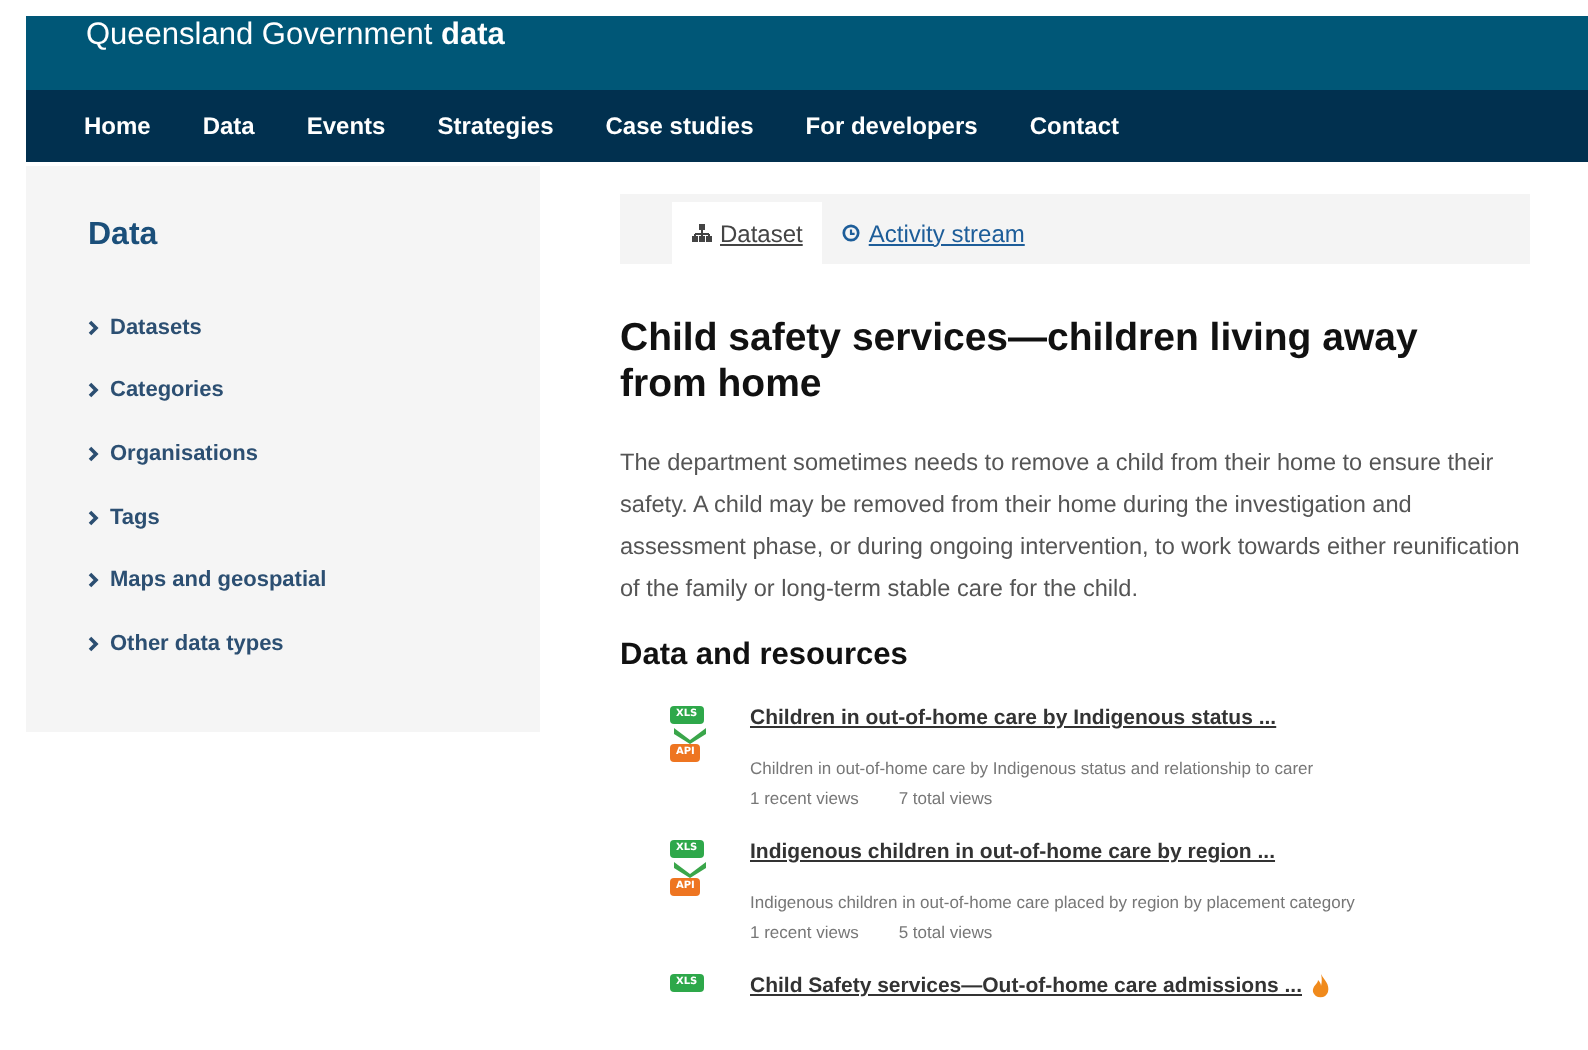 This screenshot has width=1588, height=1050. Describe the element at coordinates (945, 932) in the screenshot. I see `total-views-text: 5 total views` at that location.